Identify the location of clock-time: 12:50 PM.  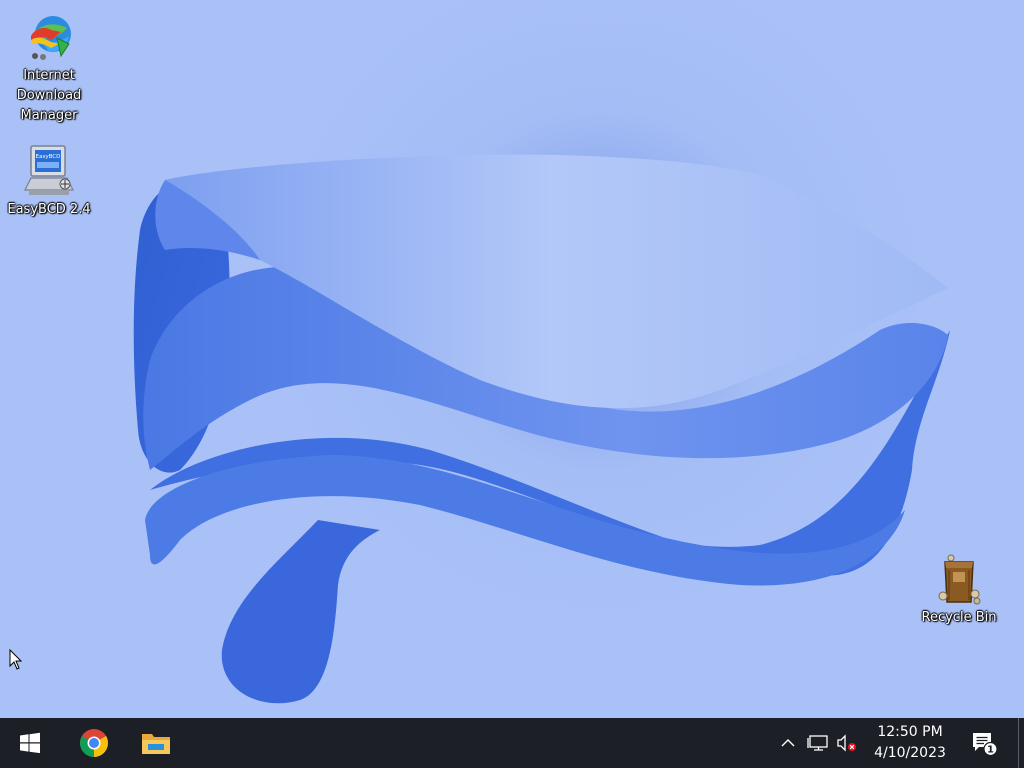
(910, 732).